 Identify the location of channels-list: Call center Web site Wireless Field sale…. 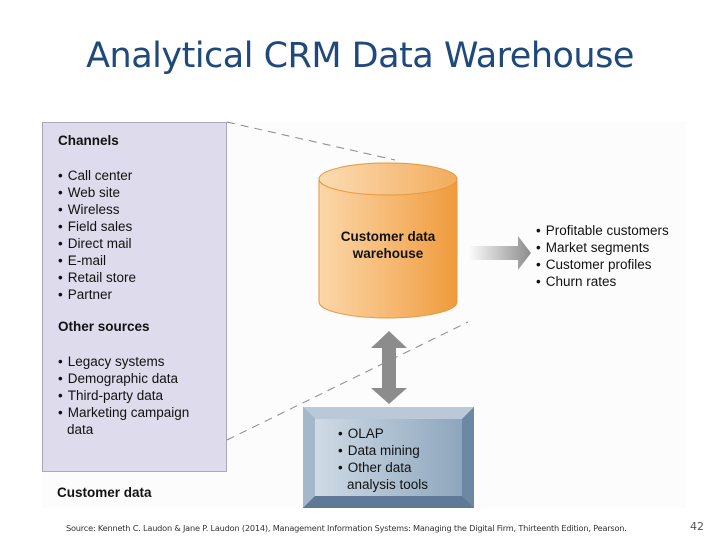
(97, 235).